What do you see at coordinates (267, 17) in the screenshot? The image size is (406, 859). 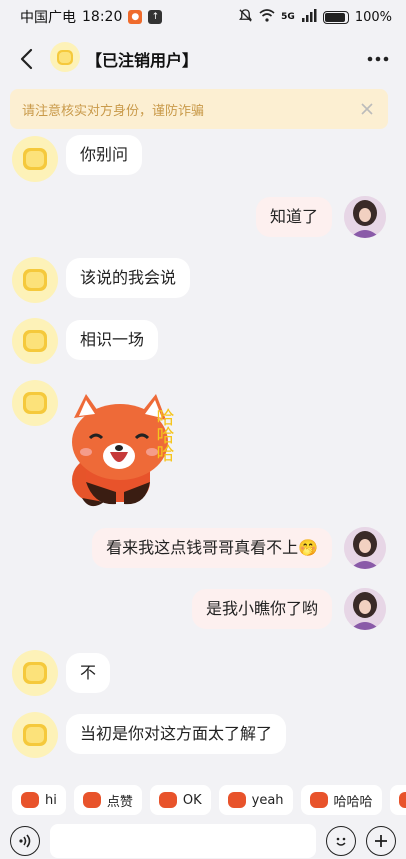 I see `wifi-icon` at bounding box center [267, 17].